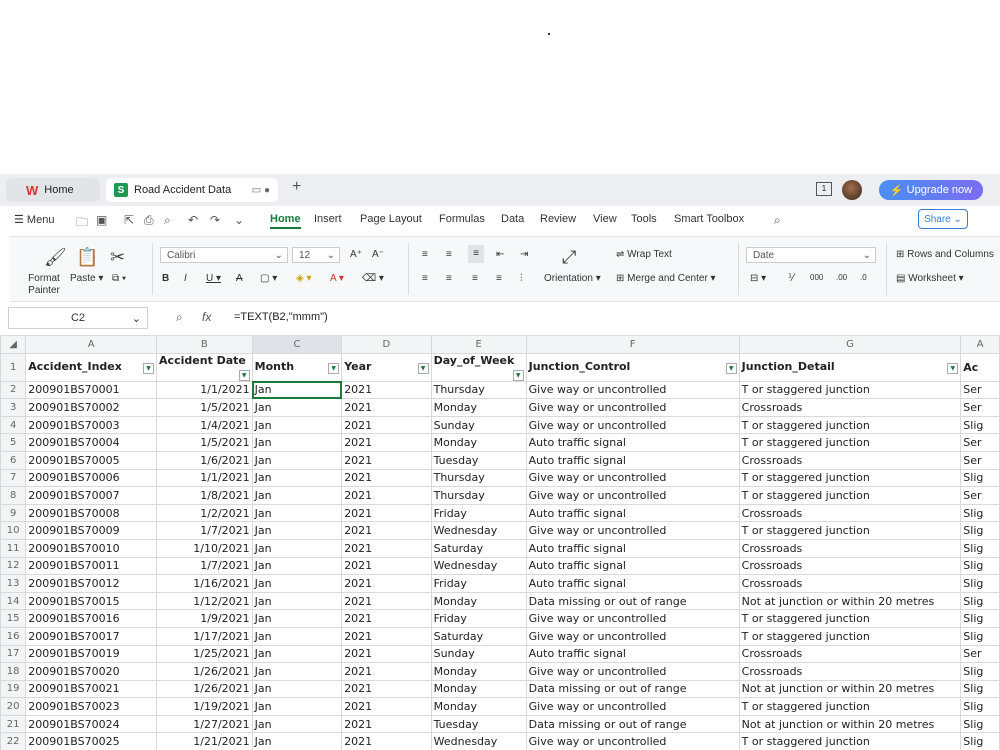  I want to click on menu-home: Home, so click(285, 221).